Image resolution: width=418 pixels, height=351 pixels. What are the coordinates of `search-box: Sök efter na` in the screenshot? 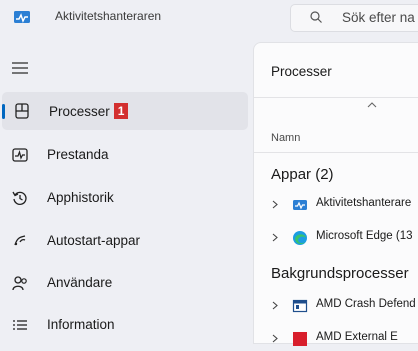 It's located at (354, 18).